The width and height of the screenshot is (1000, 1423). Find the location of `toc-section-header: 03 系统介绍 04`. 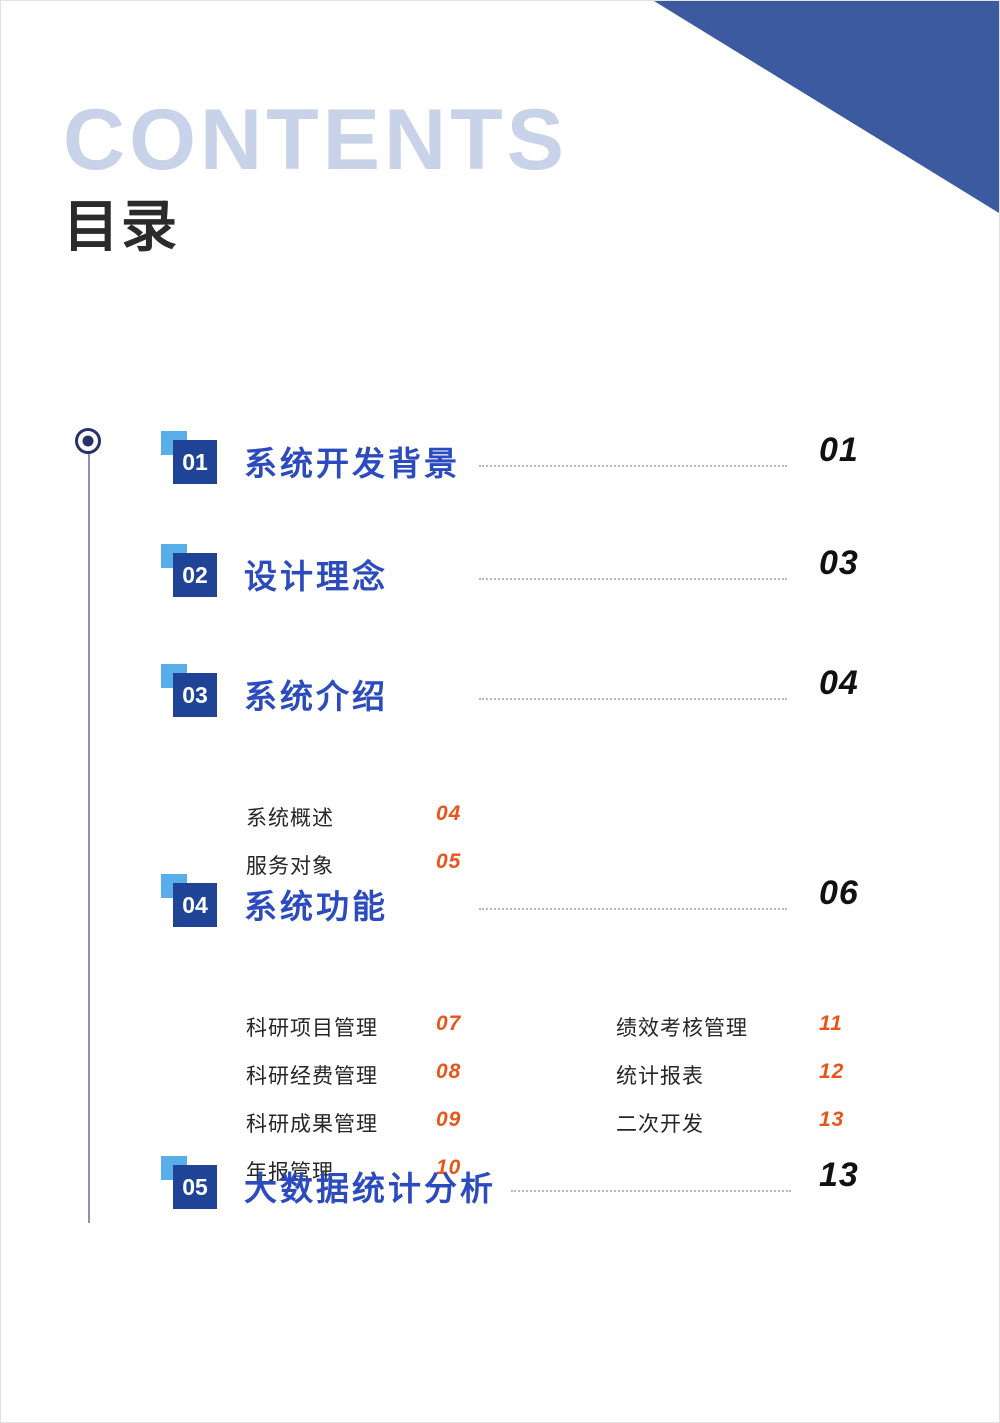

toc-section-header: 03 系统介绍 04 is located at coordinates (500, 692).